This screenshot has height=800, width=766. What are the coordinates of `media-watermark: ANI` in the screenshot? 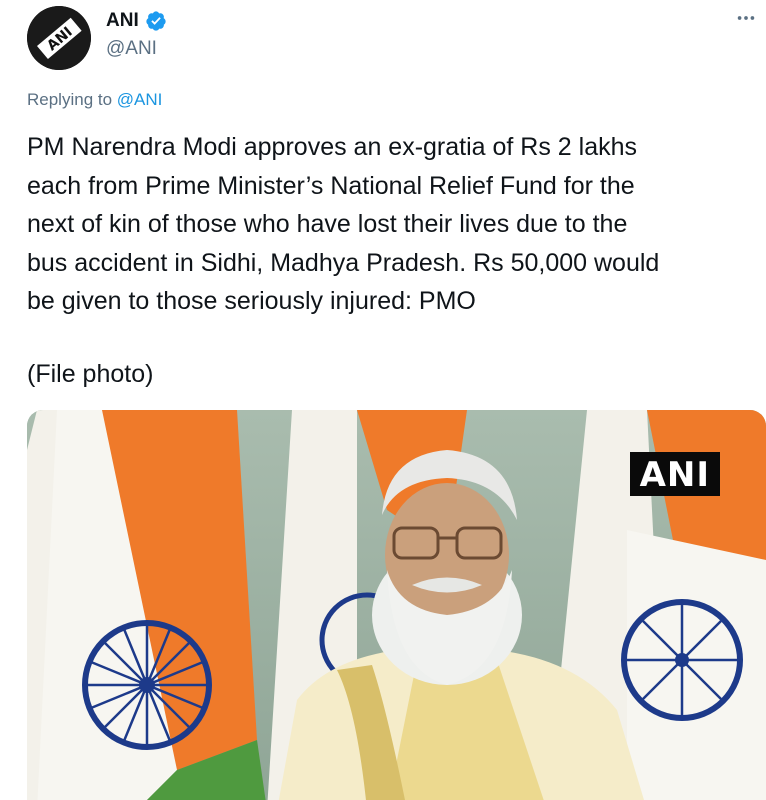 It's located at (674, 474).